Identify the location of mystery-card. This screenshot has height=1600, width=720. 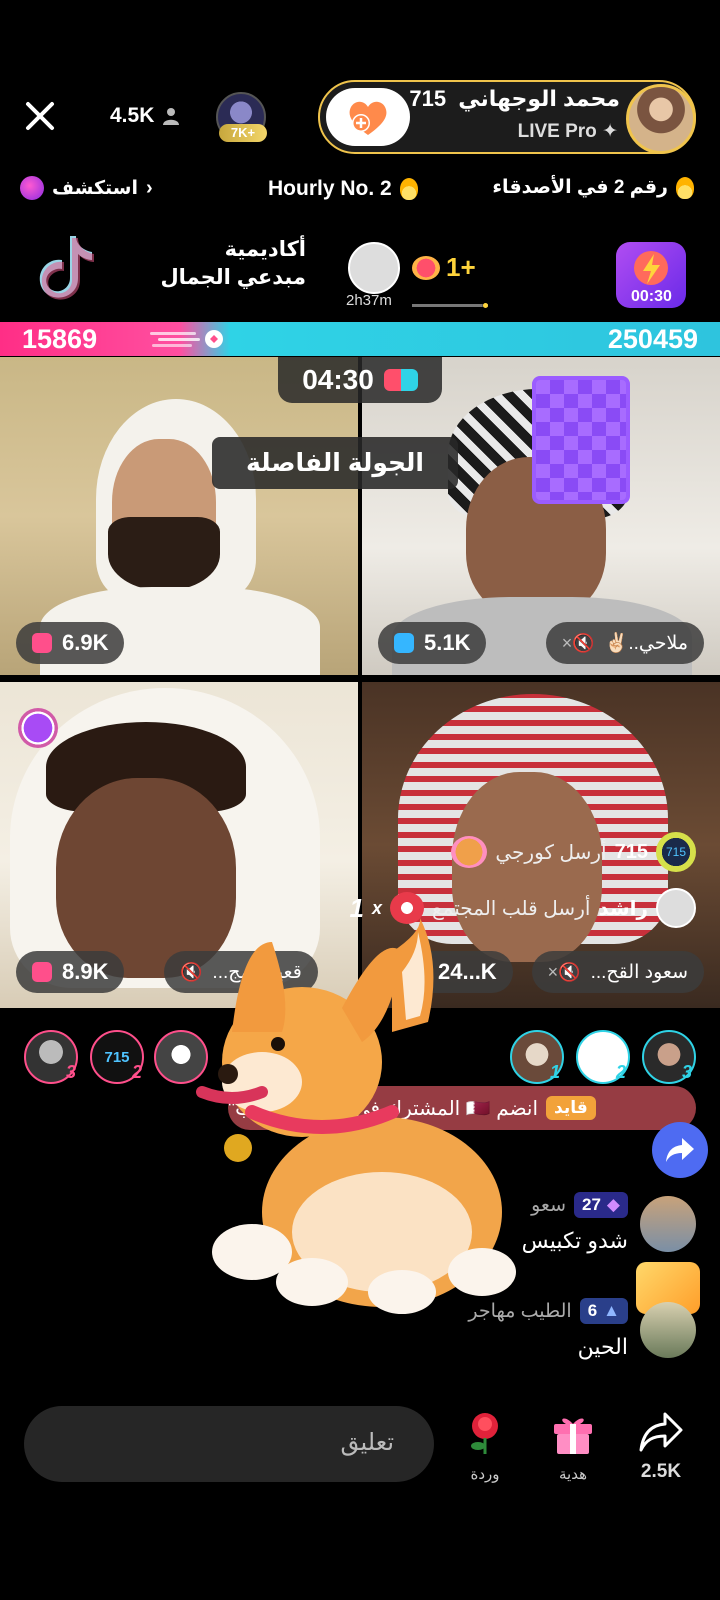
(581, 440).